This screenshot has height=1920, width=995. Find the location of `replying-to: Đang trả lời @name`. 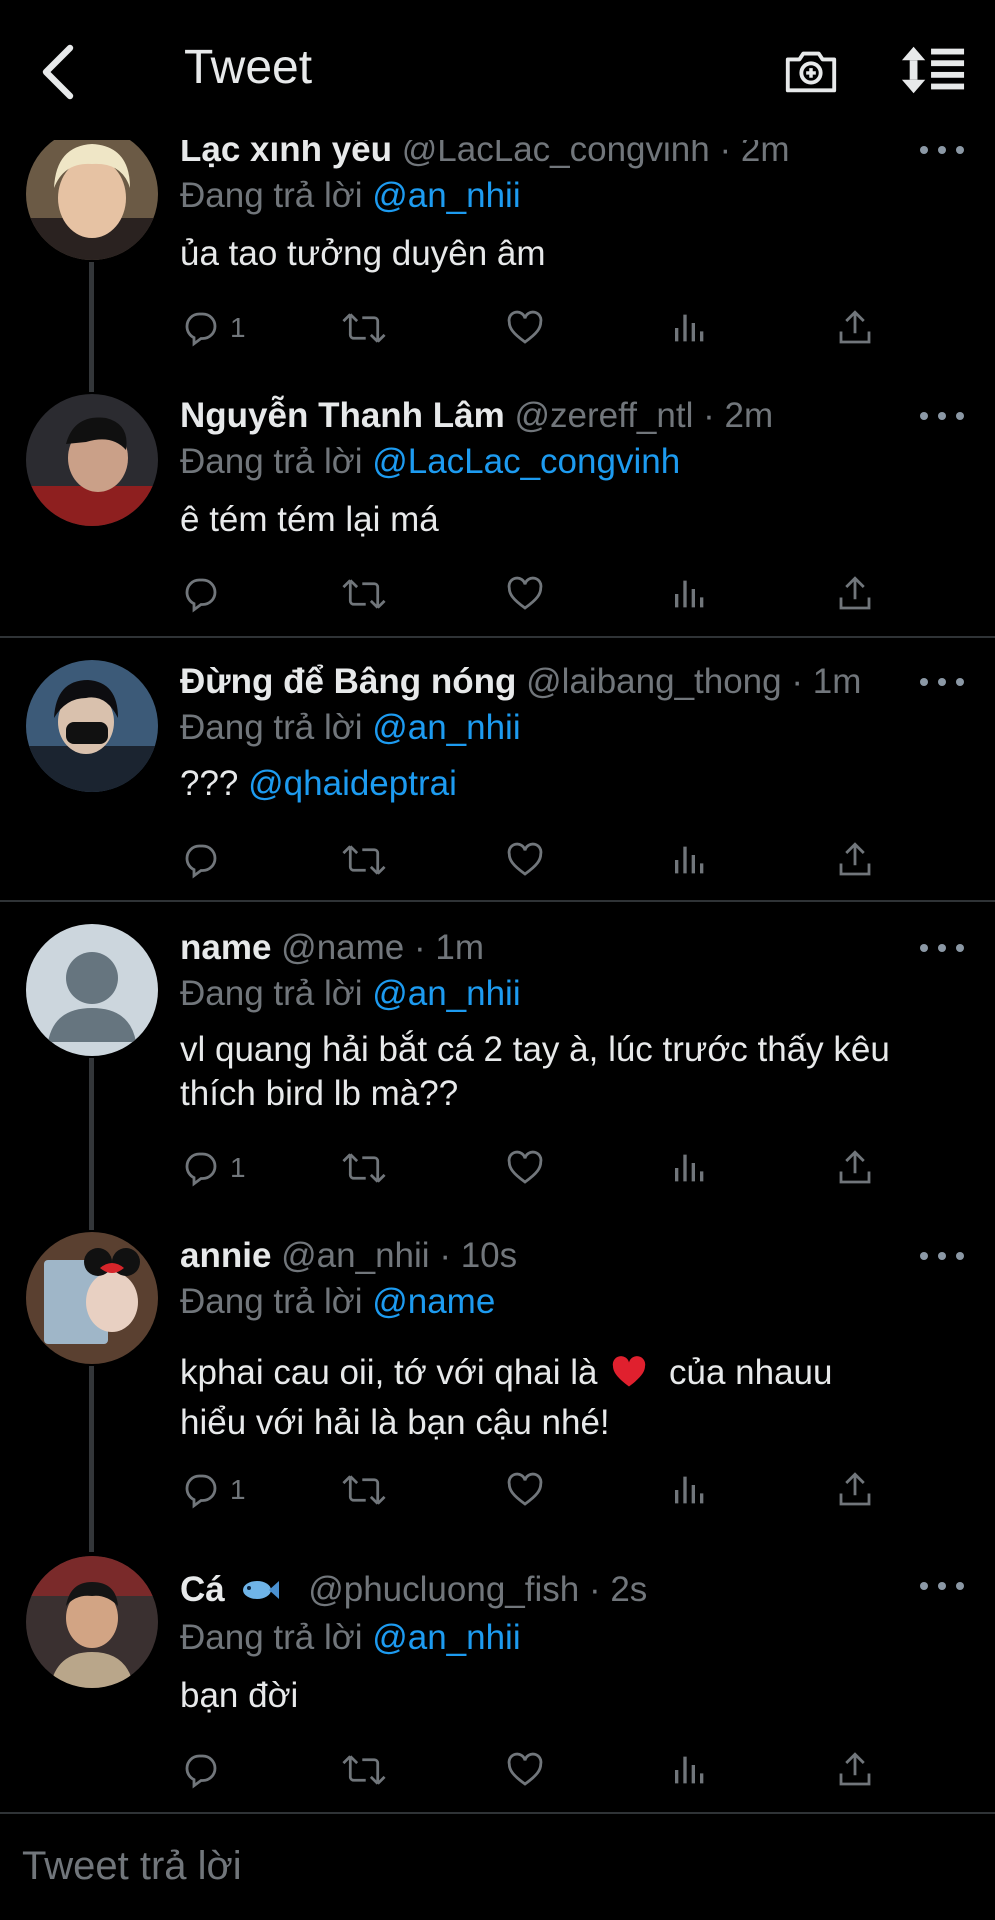

replying-to: Đang trả lời @name is located at coordinates (337, 1302).